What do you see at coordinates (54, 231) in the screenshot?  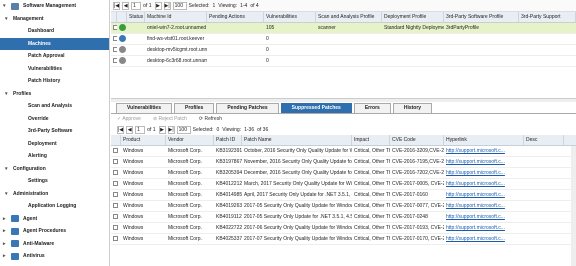 I see `sidebar-item: ▸ Agent Procedures` at bounding box center [54, 231].